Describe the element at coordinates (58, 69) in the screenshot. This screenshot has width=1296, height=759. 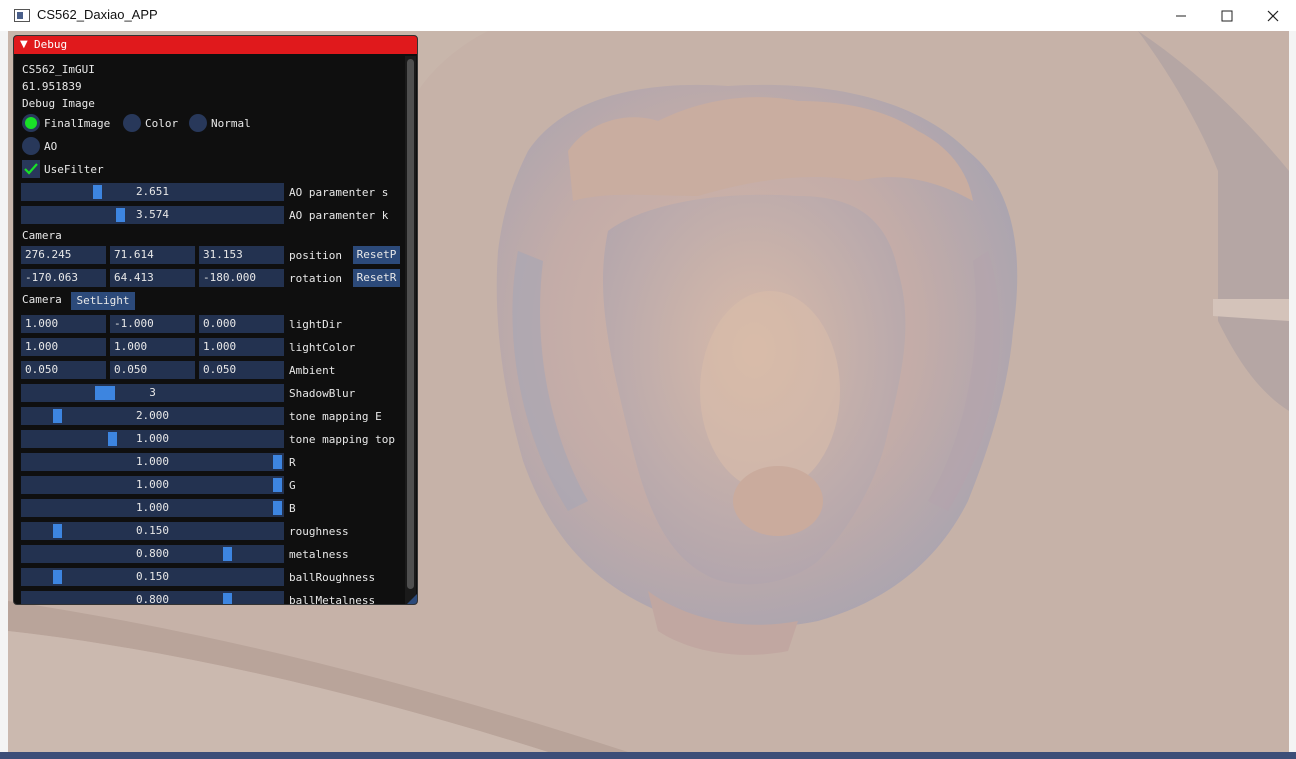
I see `app-name-text: CS562_ImGUI` at that location.